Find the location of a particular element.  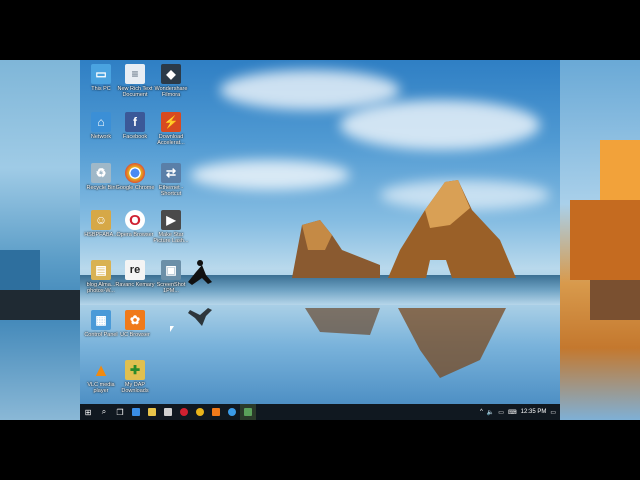

download-accelerator-icon: ⚡ is located at coordinates (171, 122).